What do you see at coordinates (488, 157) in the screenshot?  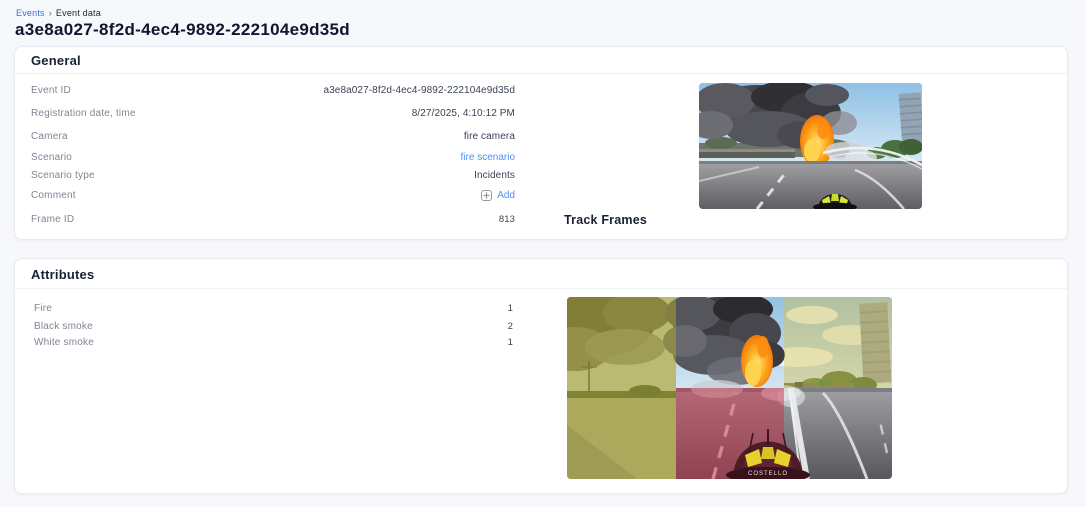 I see `scenario-link: fire scenario` at bounding box center [488, 157].